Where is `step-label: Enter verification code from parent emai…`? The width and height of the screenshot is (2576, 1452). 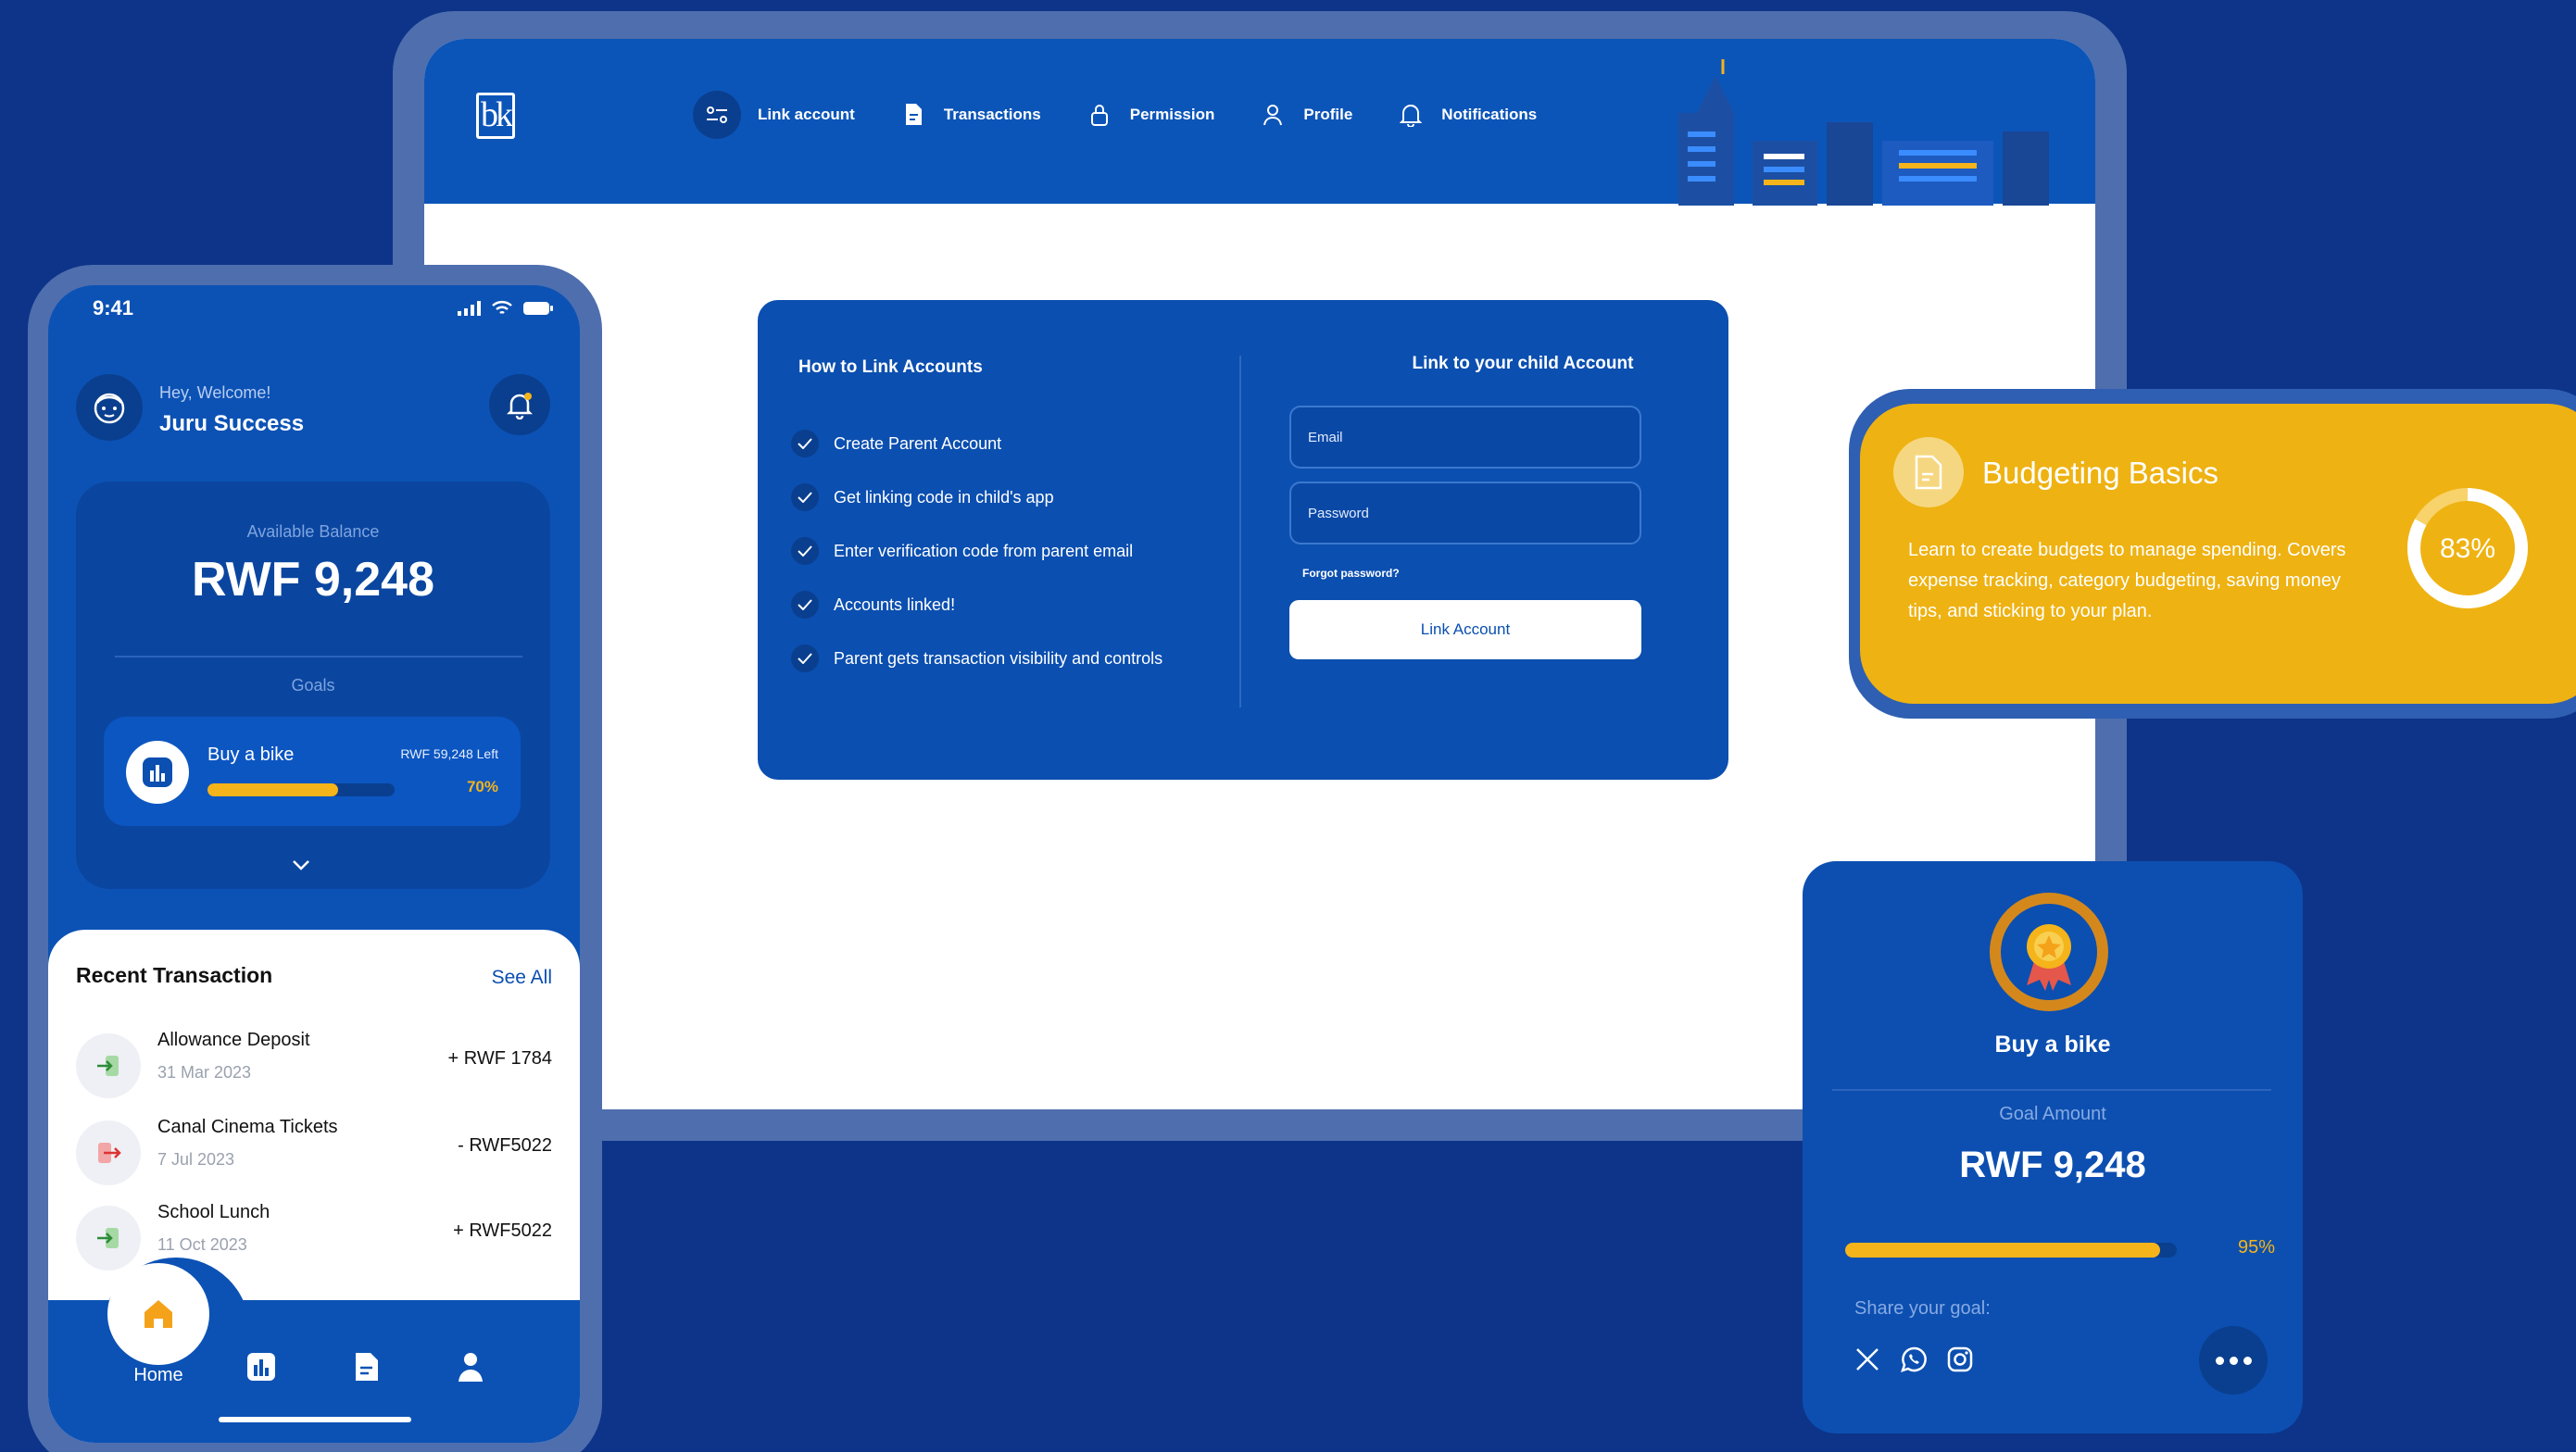
step-label: Enter verification code from parent emai… is located at coordinates (984, 550).